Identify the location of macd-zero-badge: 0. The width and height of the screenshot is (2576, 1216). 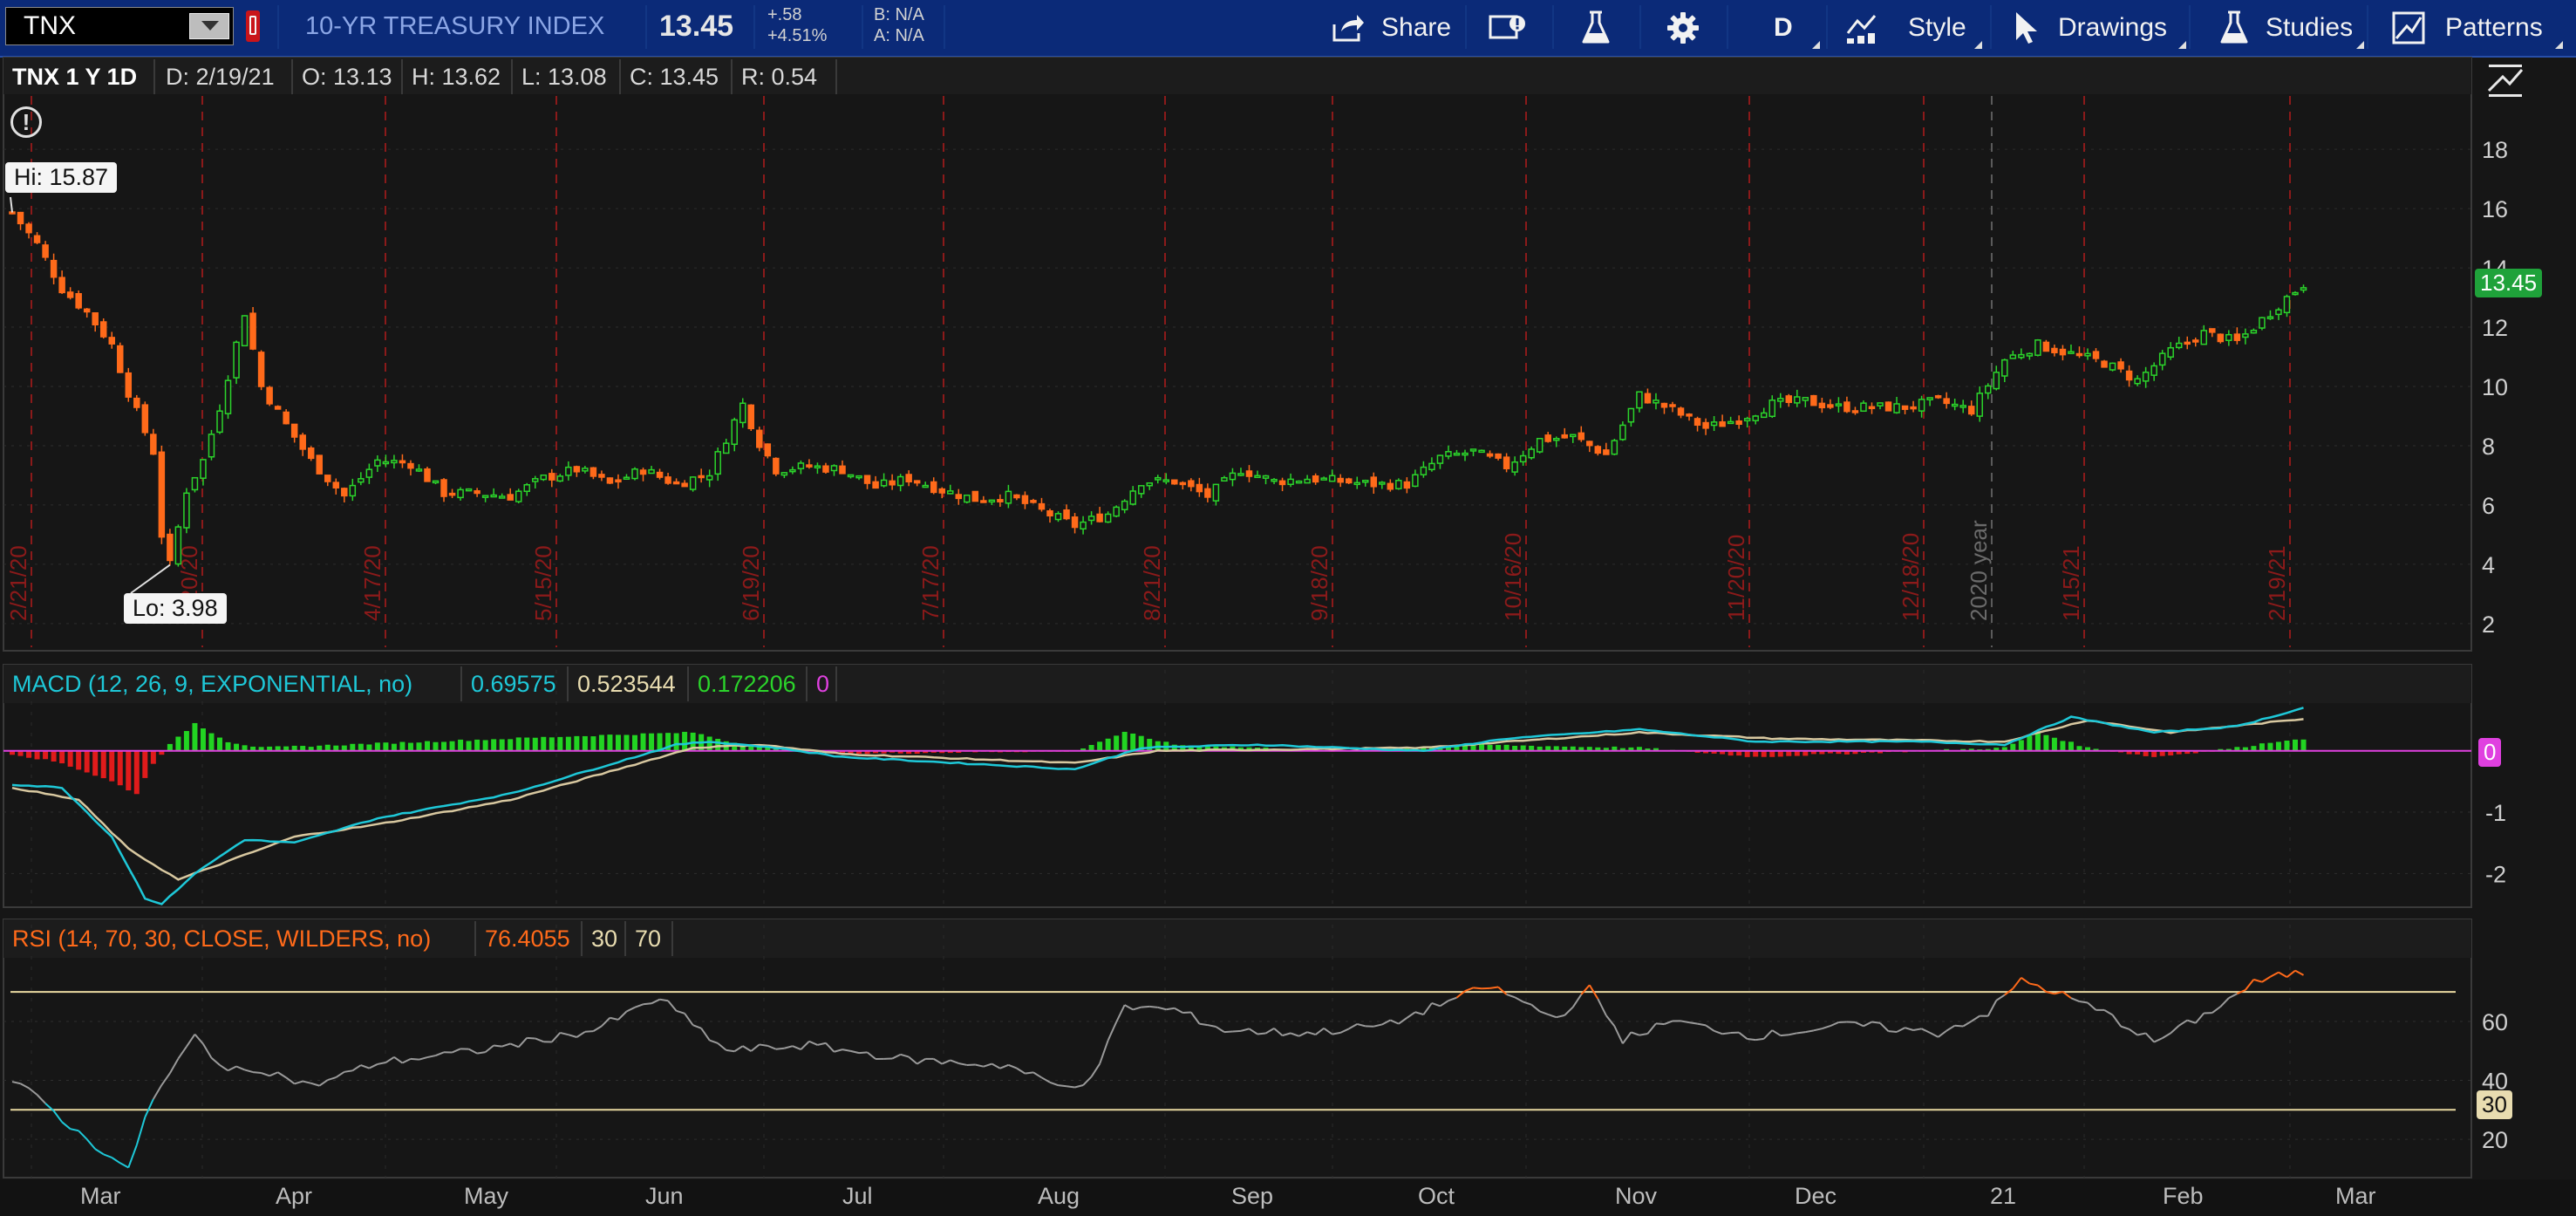
(2490, 752).